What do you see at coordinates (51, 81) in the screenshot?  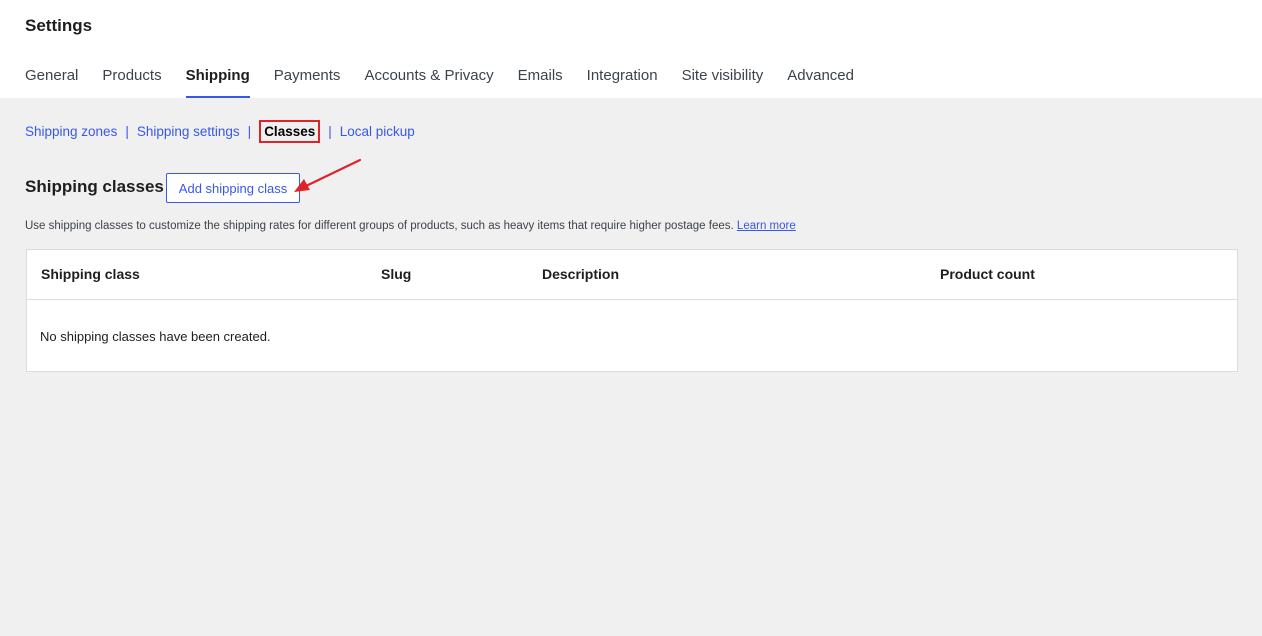 I see `tab-general: General` at bounding box center [51, 81].